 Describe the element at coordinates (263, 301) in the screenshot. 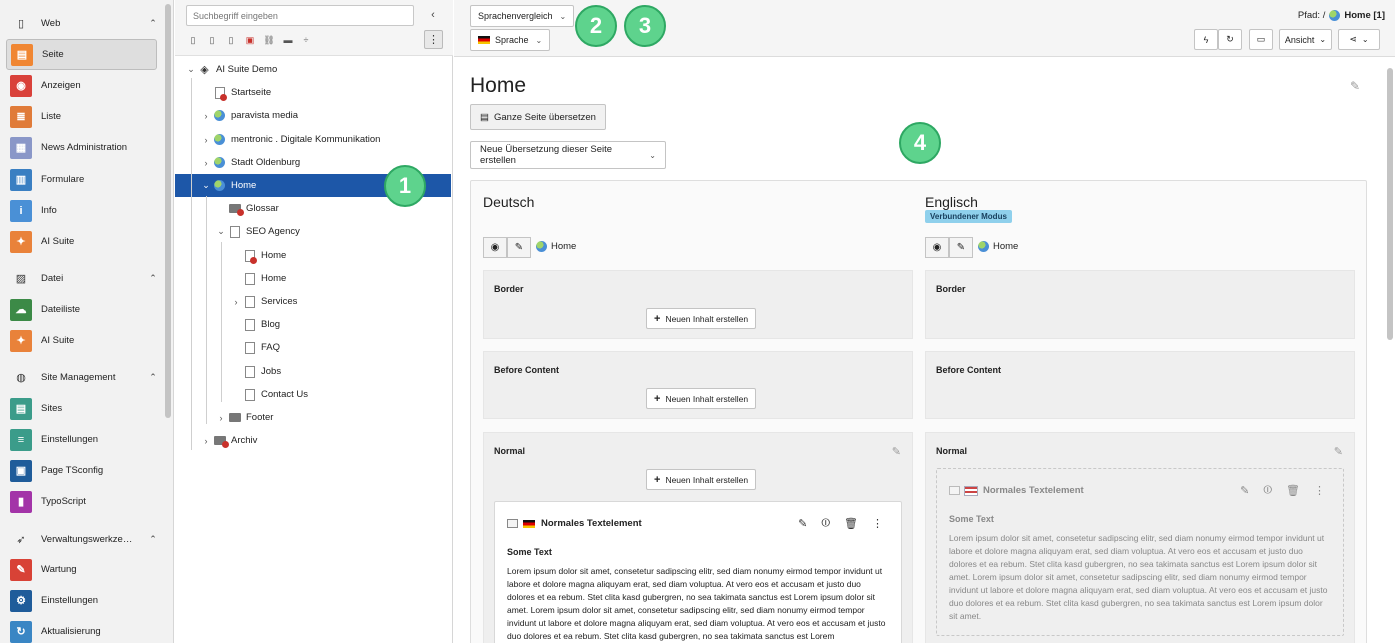

I see `tree-node: › Services` at that location.